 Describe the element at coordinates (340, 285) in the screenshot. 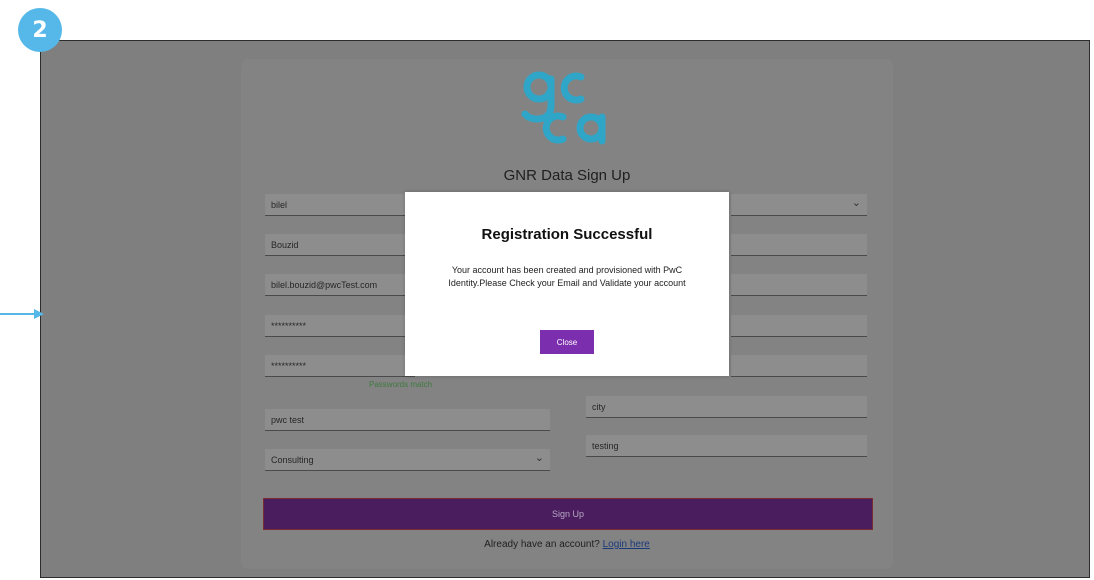

I see `email-input: bilel.bouzid@pwcTest.com` at that location.